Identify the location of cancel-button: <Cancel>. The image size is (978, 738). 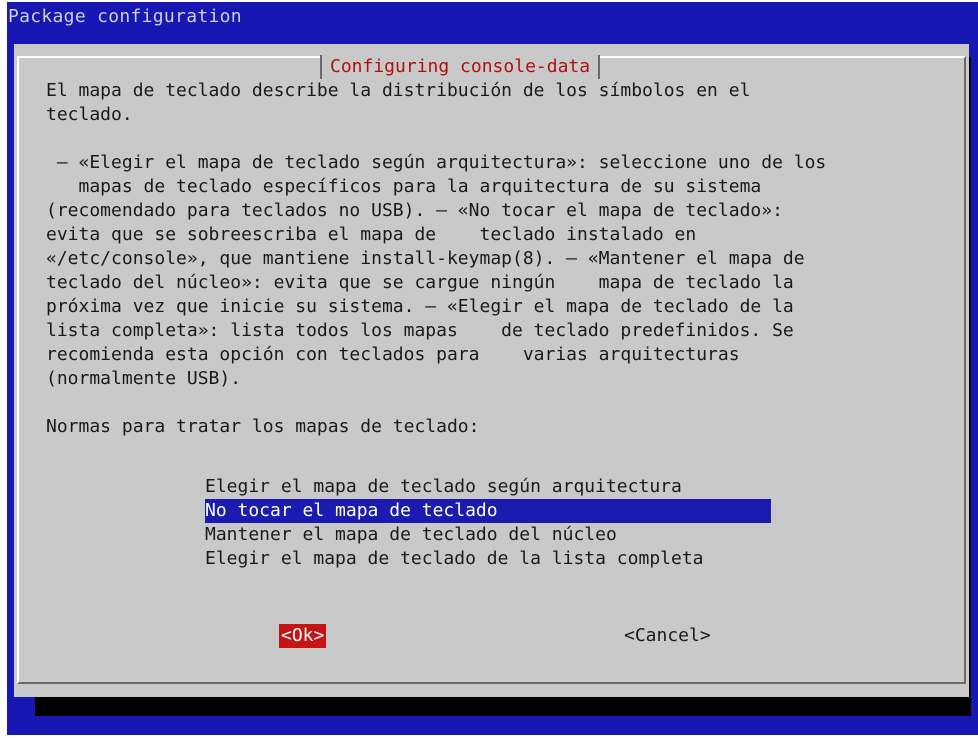
(667, 636).